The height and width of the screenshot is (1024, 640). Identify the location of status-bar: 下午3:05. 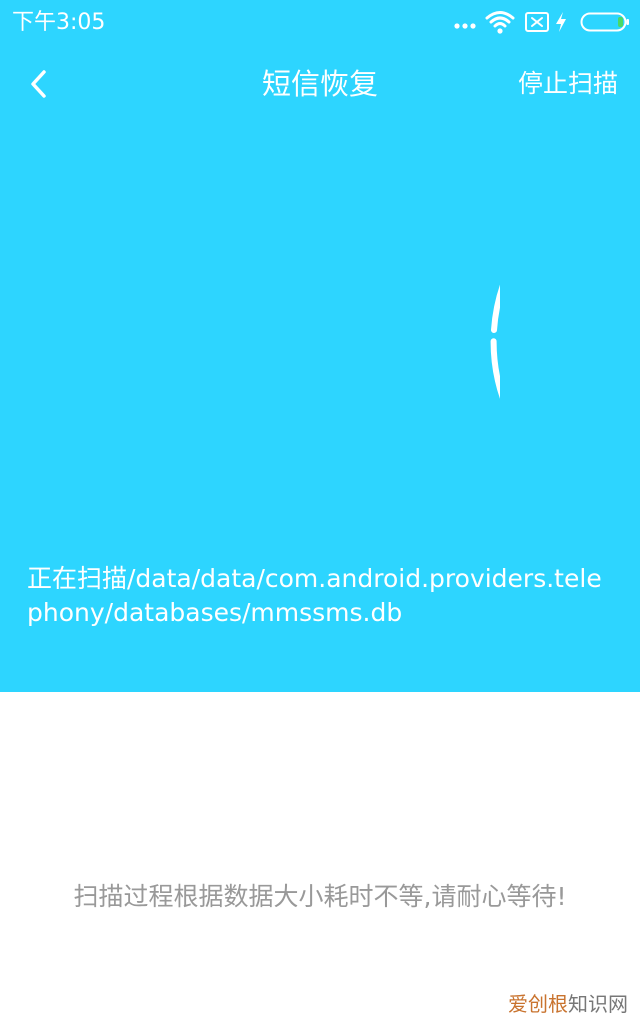
(320, 22).